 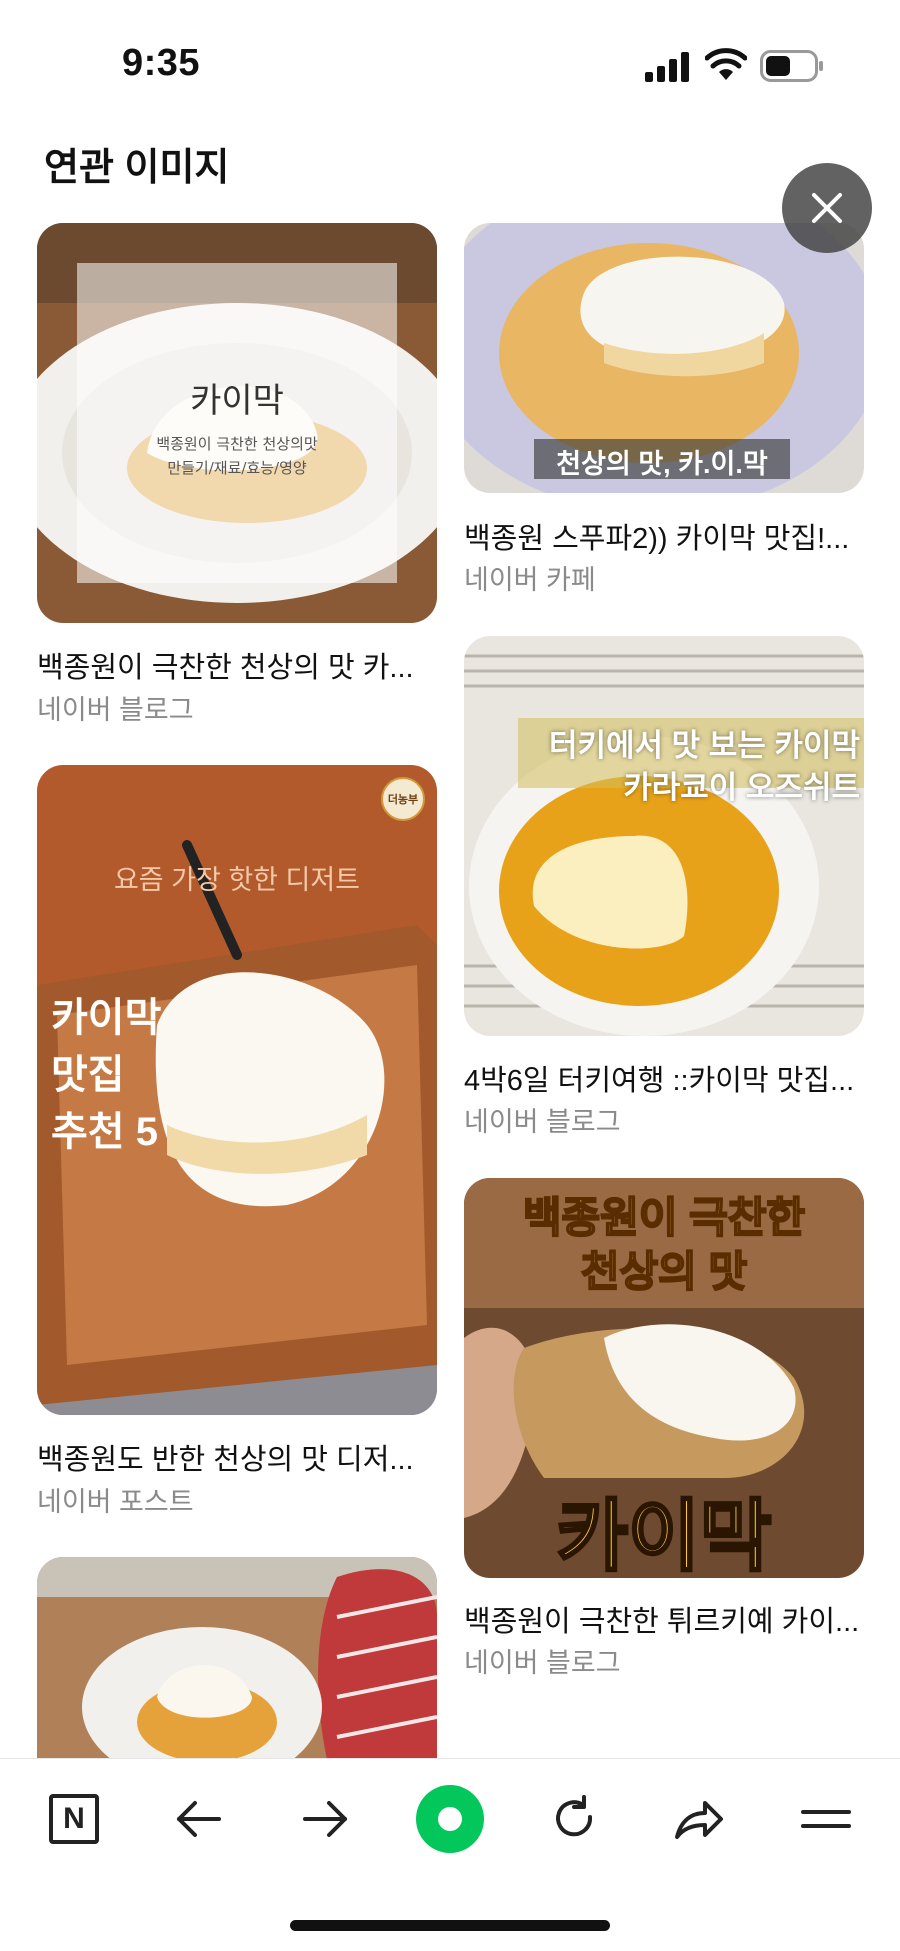 What do you see at coordinates (726, 64) in the screenshot?
I see `wifi-icon` at bounding box center [726, 64].